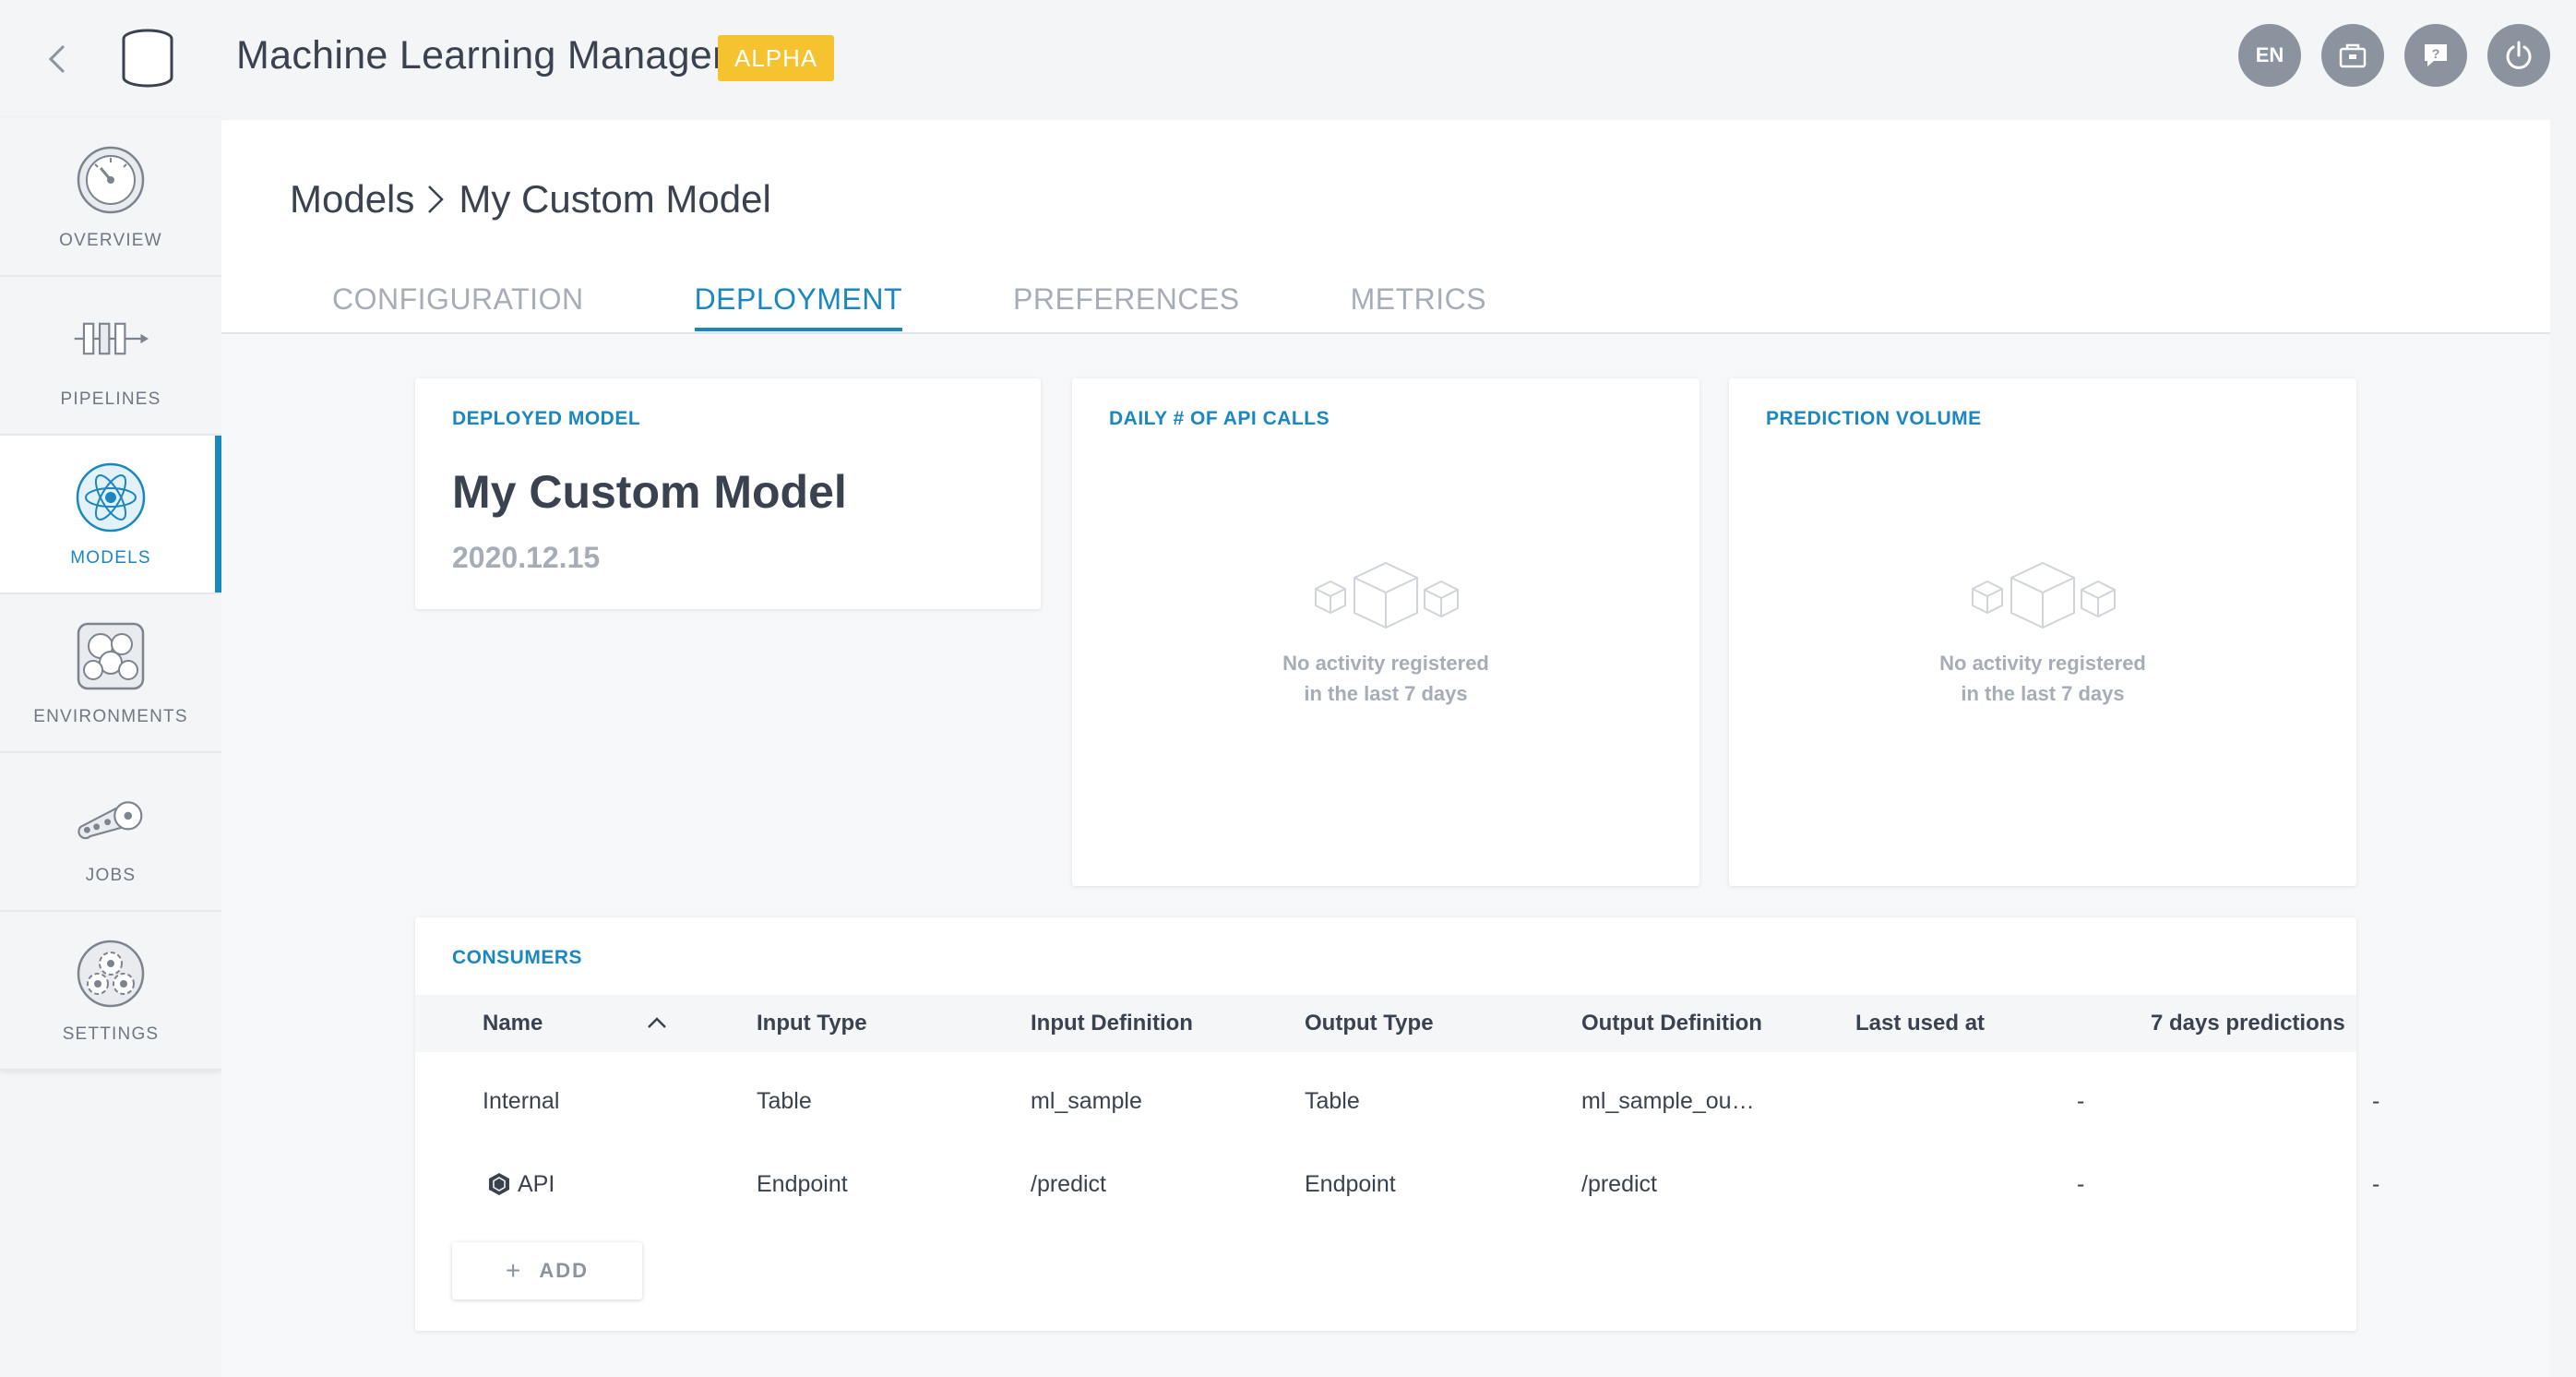 This screenshot has height=1377, width=2576. I want to click on breadcrumb-root-link: Models, so click(352, 199).